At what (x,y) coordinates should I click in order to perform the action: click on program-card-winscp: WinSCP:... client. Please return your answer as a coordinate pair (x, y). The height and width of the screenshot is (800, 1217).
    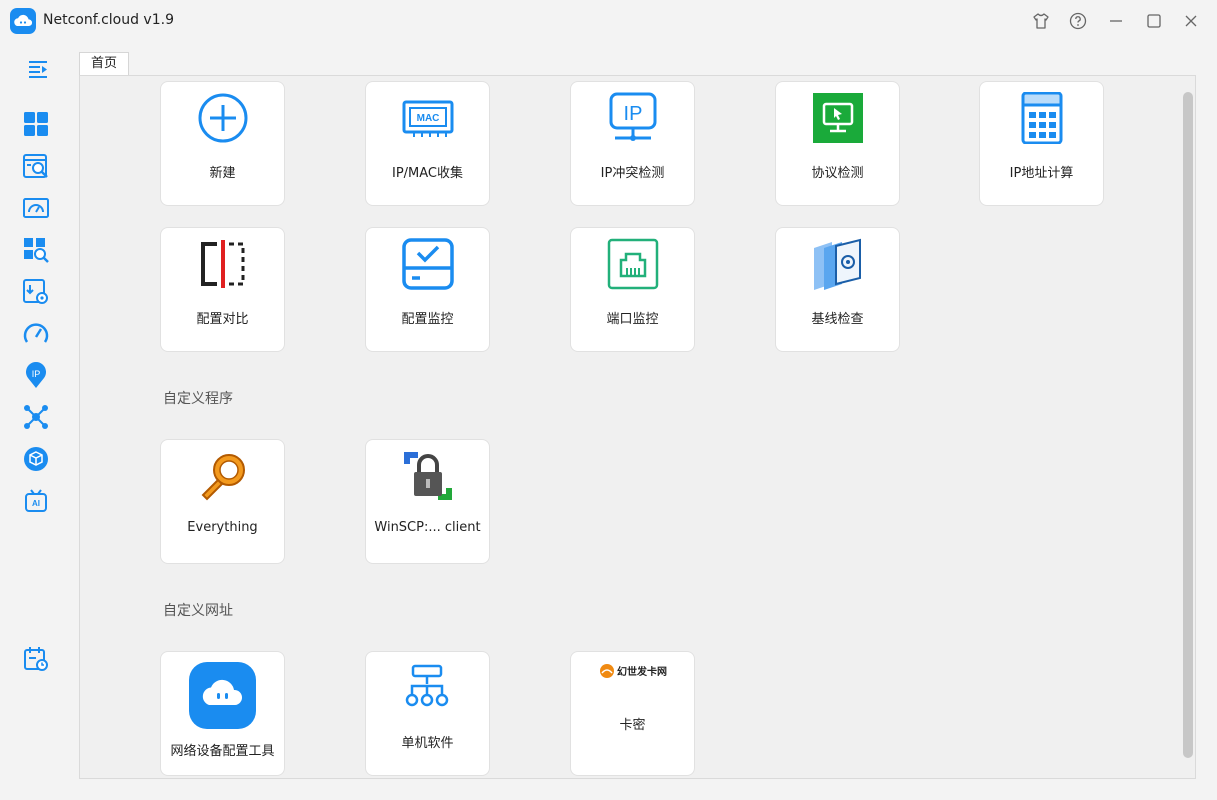
    Looking at the image, I should click on (427, 501).